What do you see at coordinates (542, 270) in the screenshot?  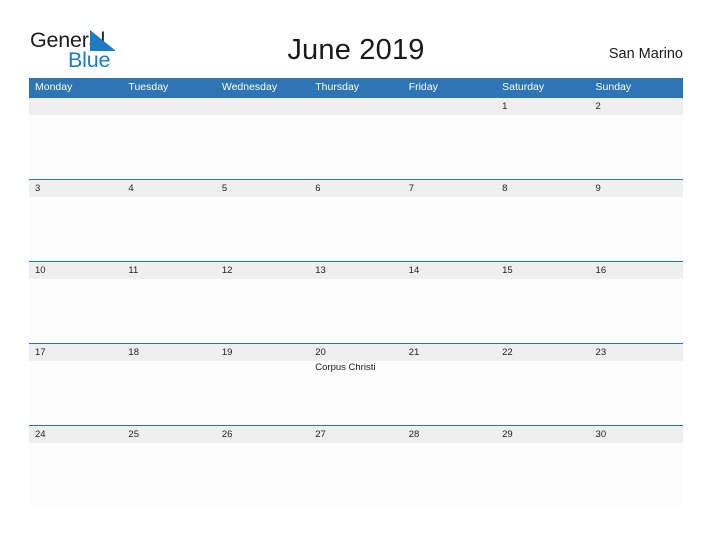 I see `day-number: 15` at bounding box center [542, 270].